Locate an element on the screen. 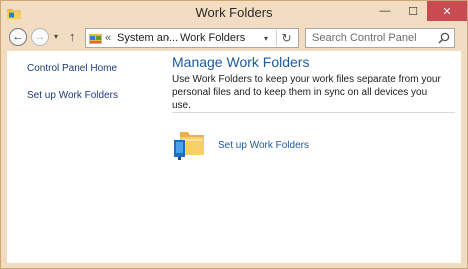  up-level-button: ↑ is located at coordinates (72, 36).